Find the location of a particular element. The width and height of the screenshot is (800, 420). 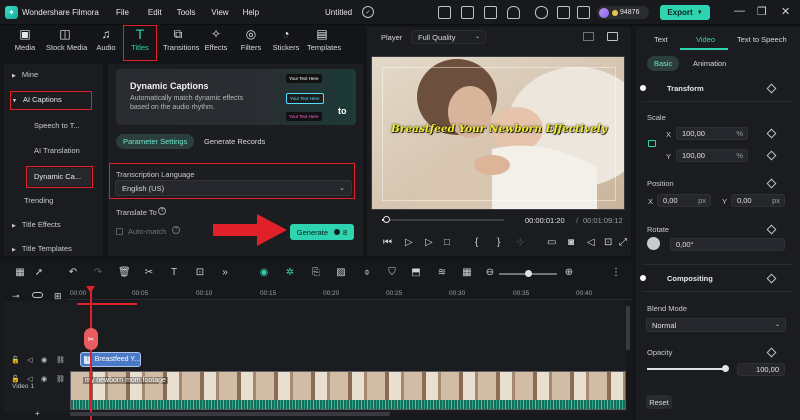

tab-transitions: ⧉ Transitions is located at coordinates (181, 42).